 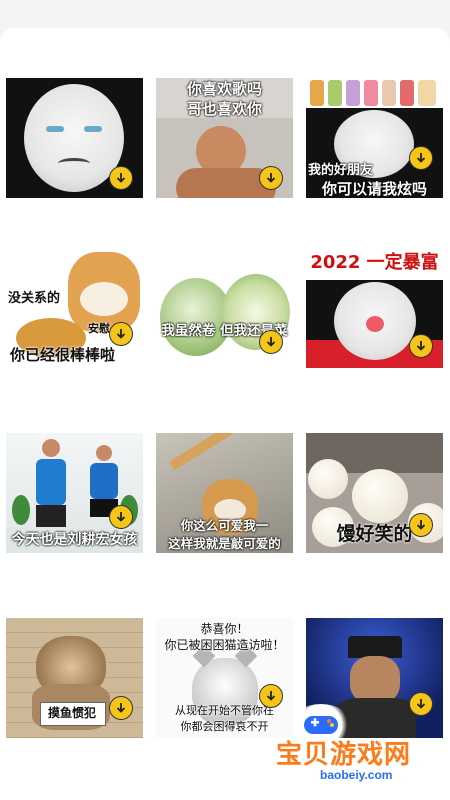 I want to click on meme-caption: 你可以请我炫吗, so click(x=374, y=189).